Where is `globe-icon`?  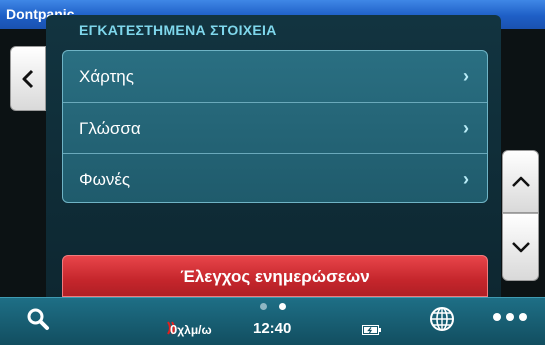 globe-icon is located at coordinates (442, 319).